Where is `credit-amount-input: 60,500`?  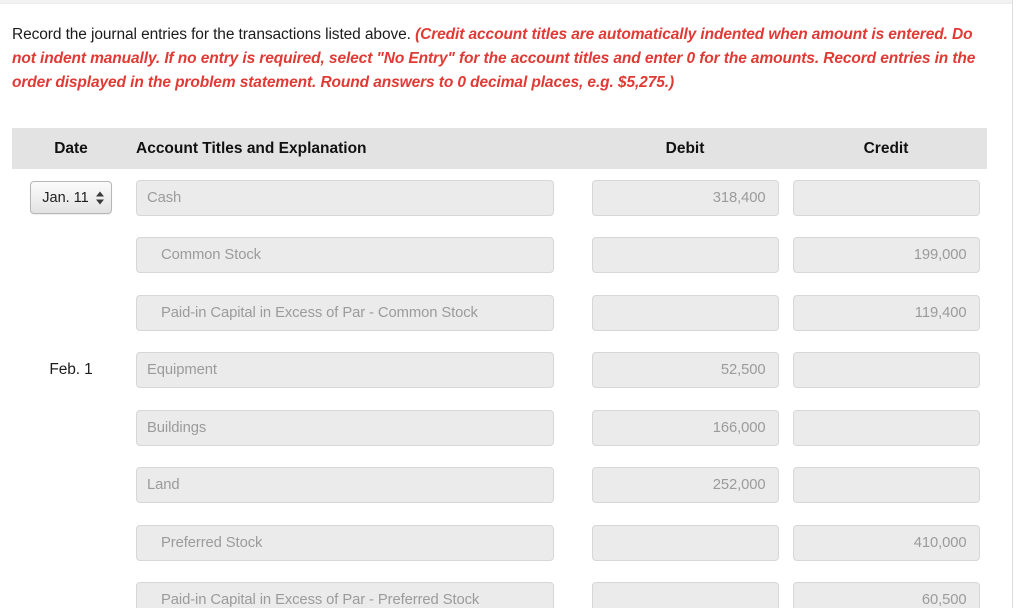 credit-amount-input: 60,500 is located at coordinates (886, 595).